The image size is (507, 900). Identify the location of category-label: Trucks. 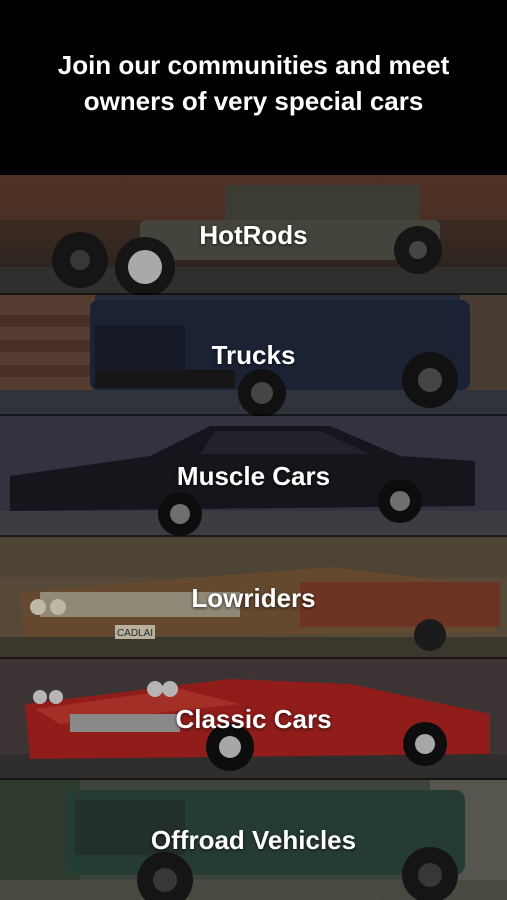
(253, 355).